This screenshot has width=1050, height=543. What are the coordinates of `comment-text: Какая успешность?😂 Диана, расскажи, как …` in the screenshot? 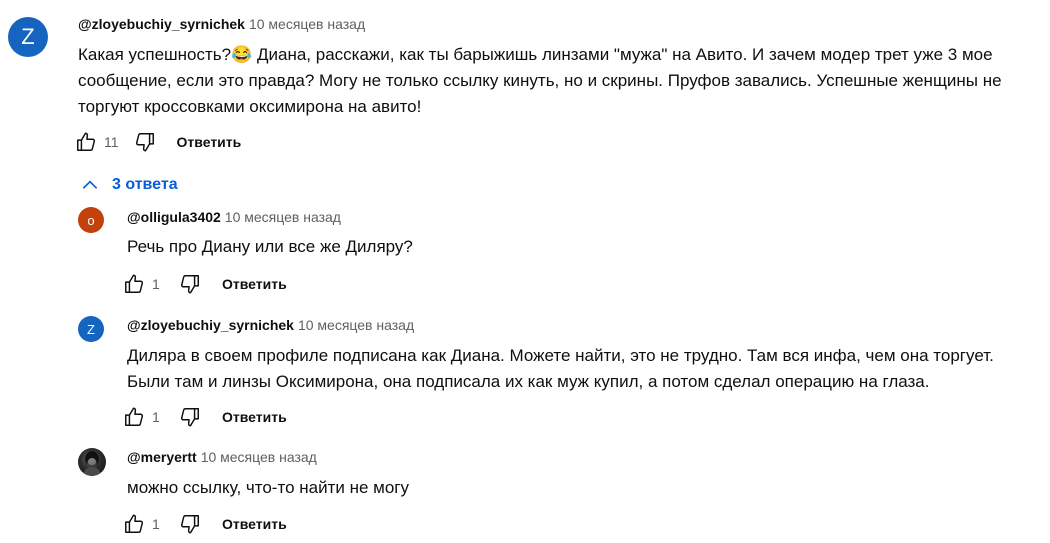 It's located at (558, 81).